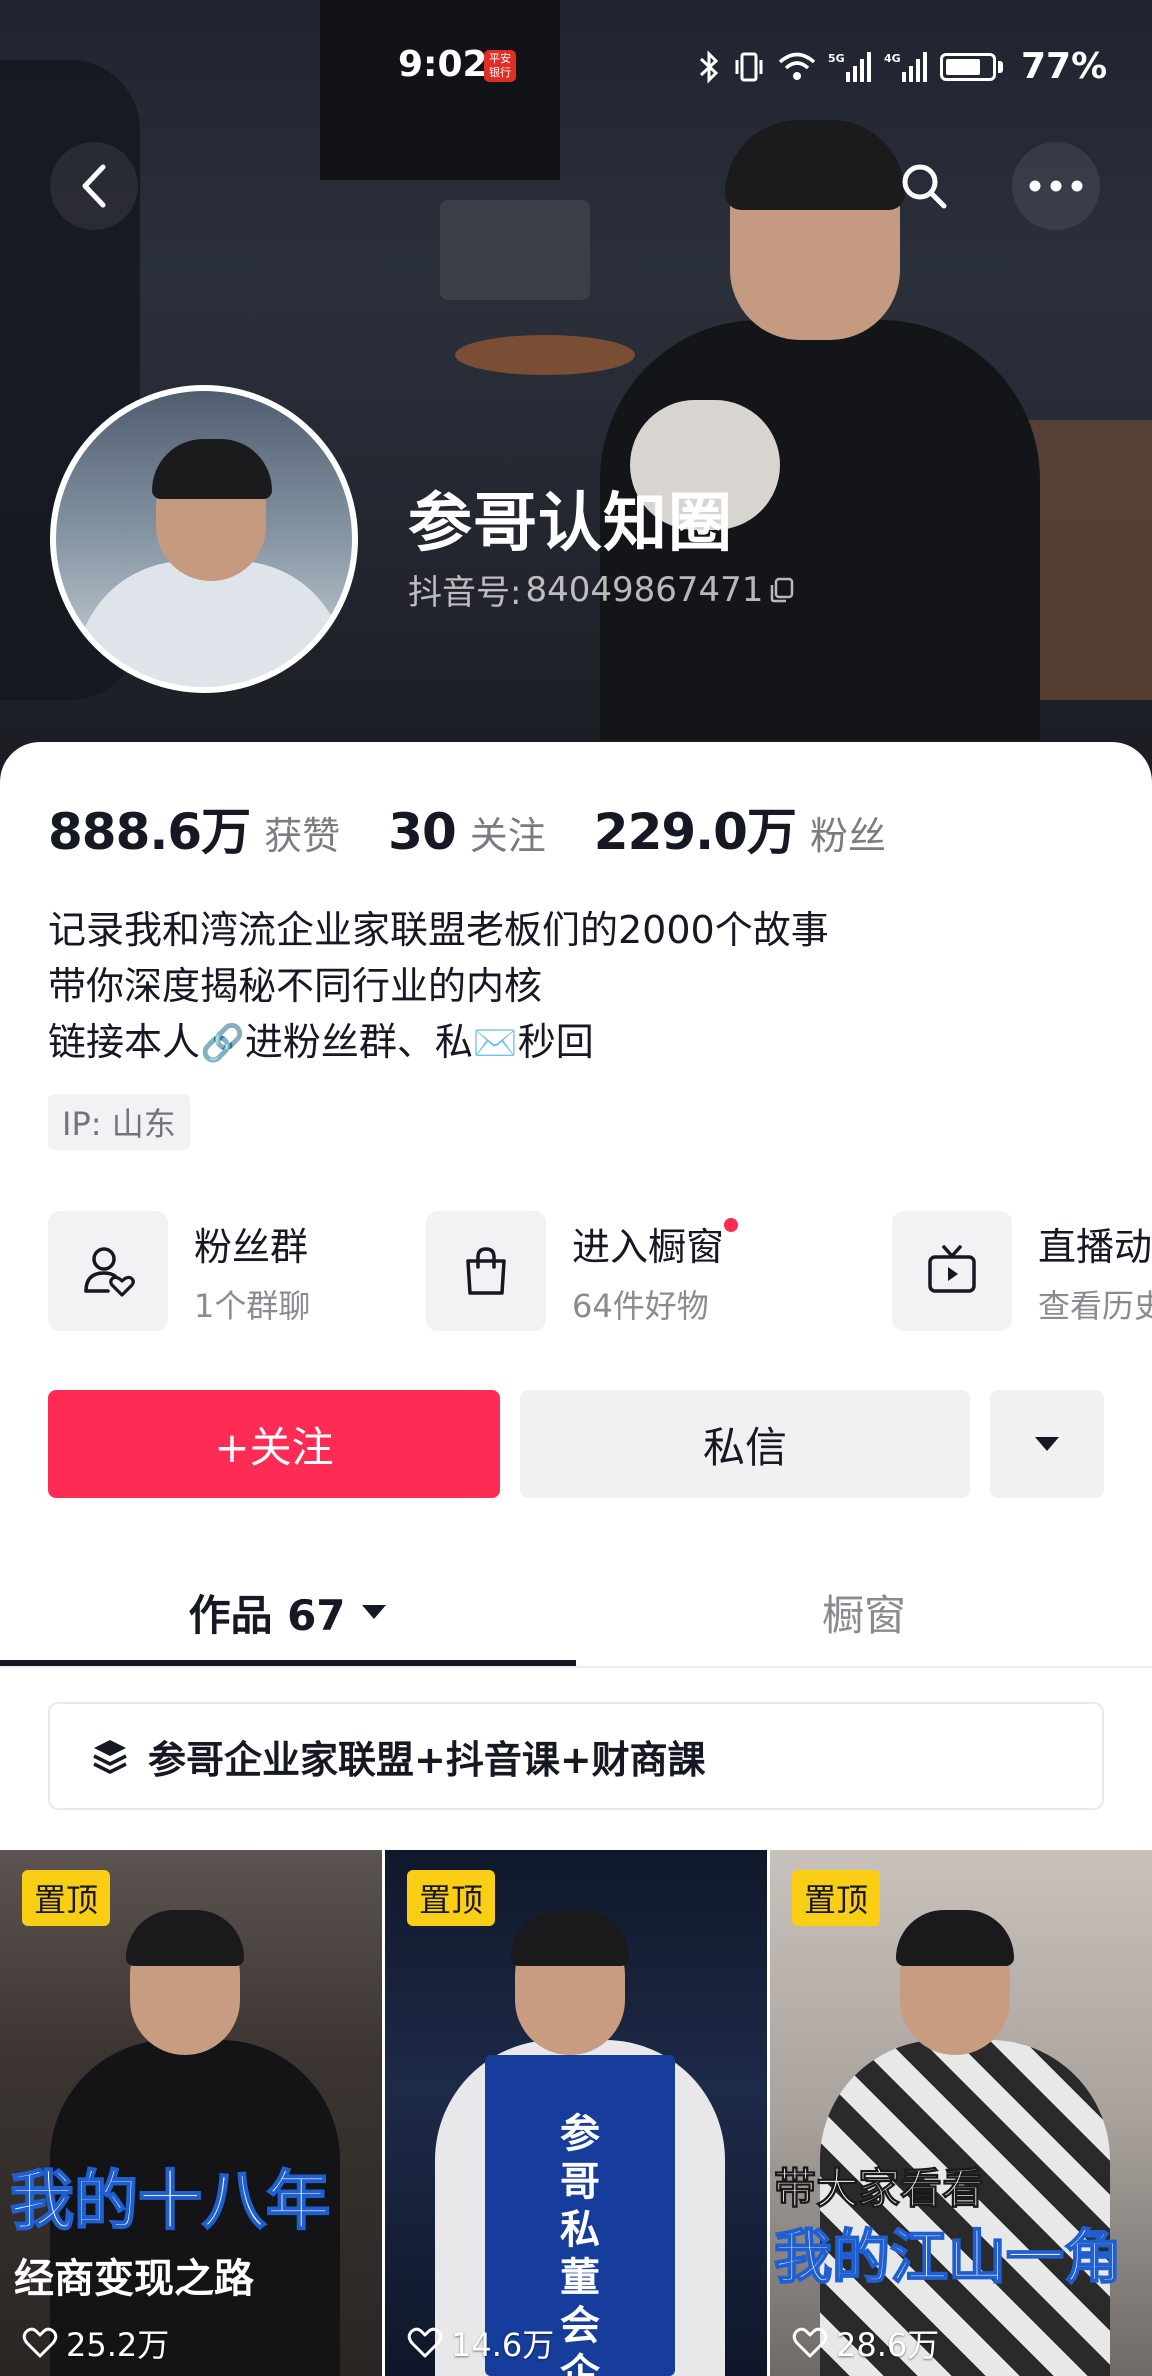 The image size is (1152, 2376). I want to click on new-indicator-dot, so click(731, 1224).